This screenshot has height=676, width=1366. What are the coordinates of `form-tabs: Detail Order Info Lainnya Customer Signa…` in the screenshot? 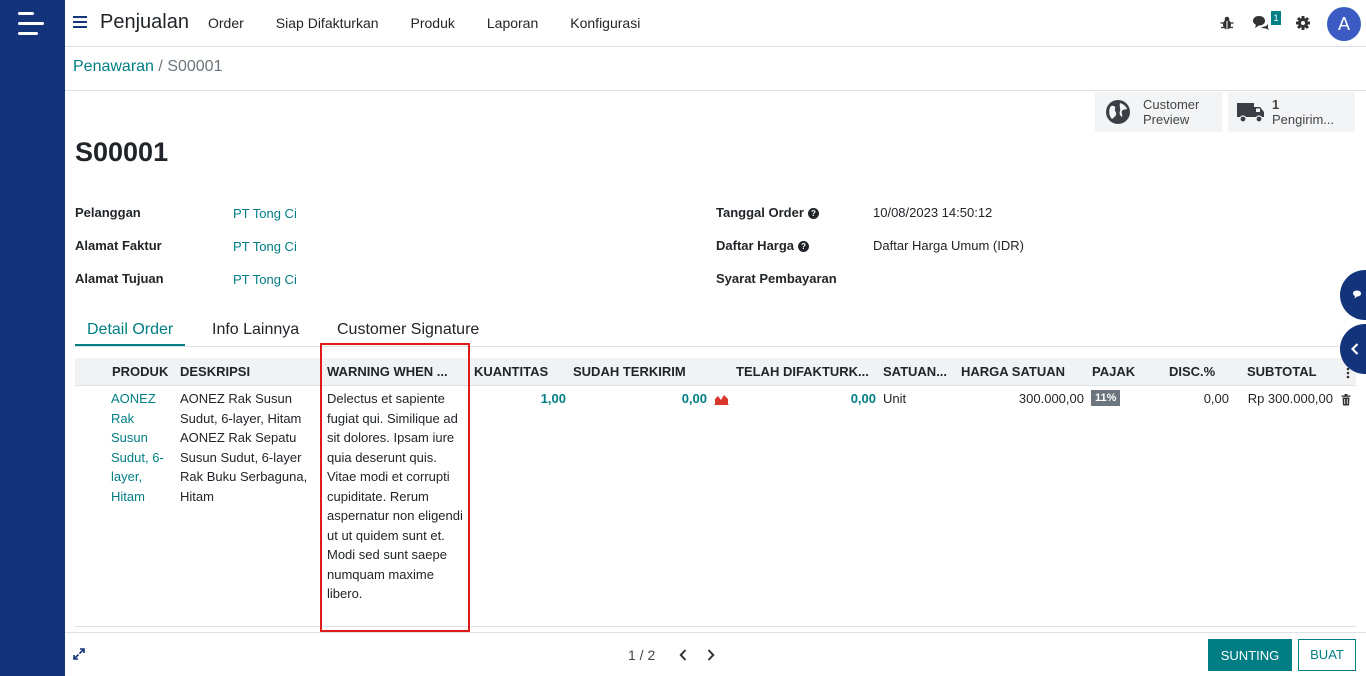 It's located at (715, 332).